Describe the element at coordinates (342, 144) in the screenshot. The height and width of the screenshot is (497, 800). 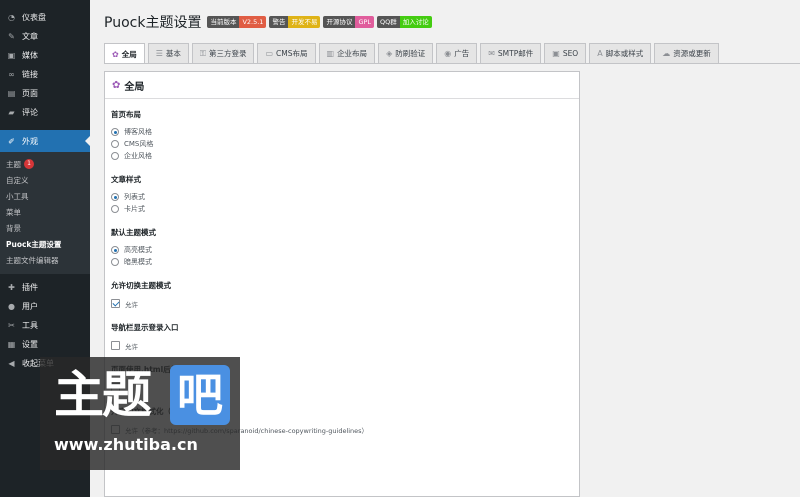
I see `radio-option: CMS风格` at that location.